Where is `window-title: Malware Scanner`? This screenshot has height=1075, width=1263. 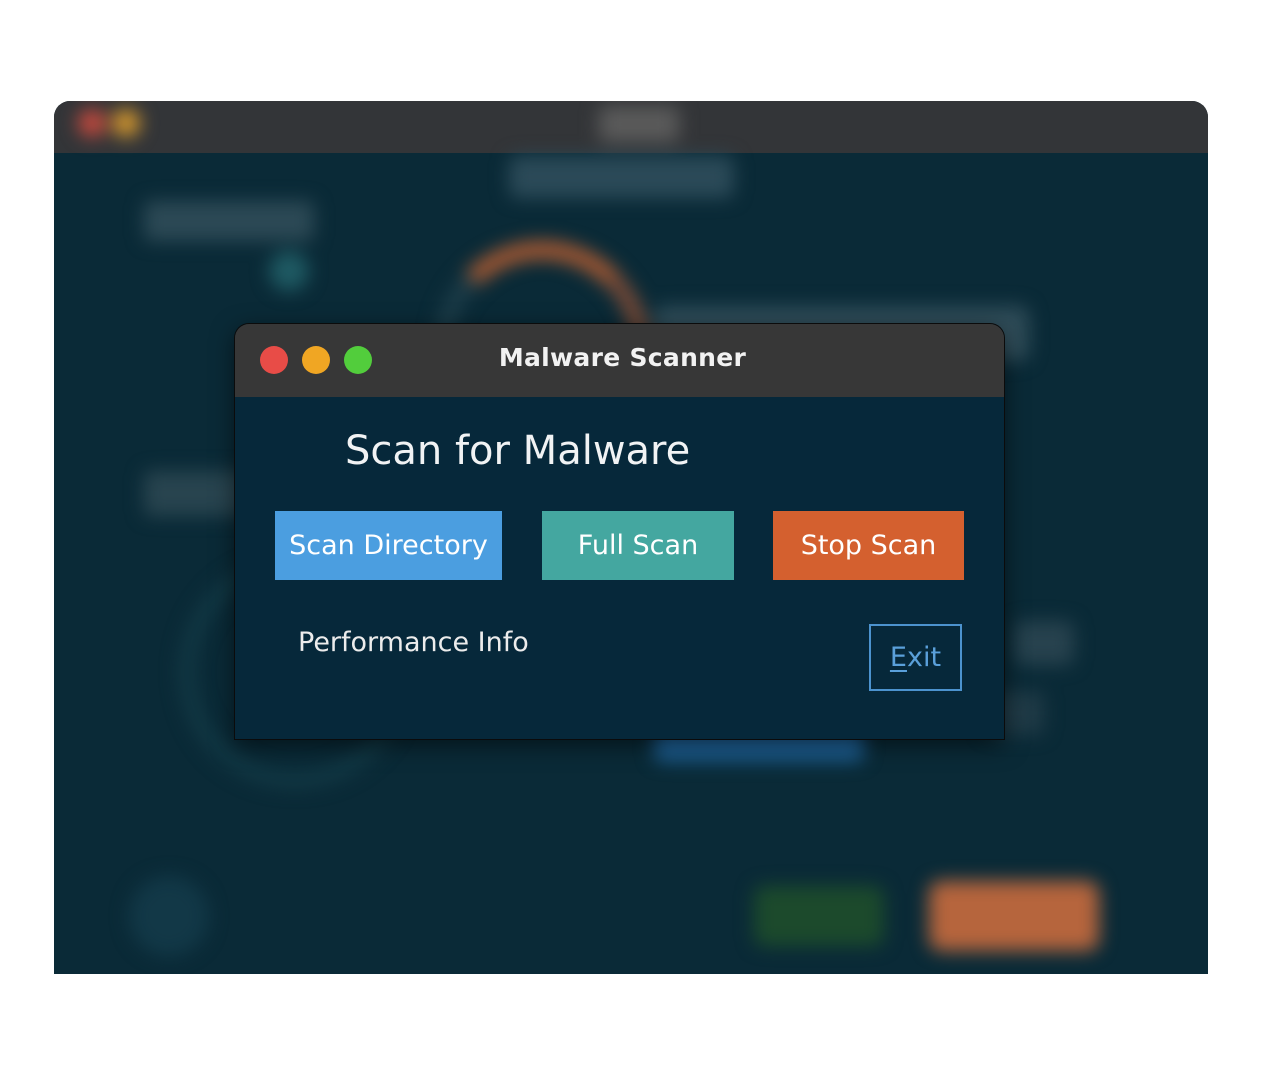 window-title: Malware Scanner is located at coordinates (622, 357).